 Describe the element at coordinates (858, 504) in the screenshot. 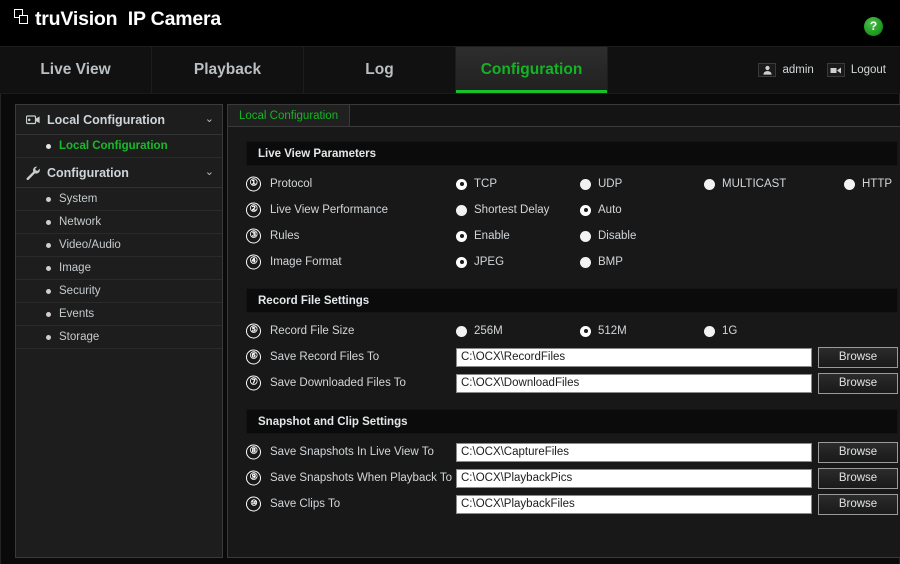

I see `browse-clips-button: Browse` at that location.